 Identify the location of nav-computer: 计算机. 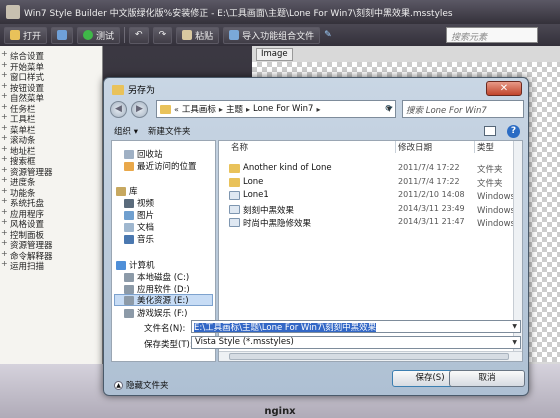
(135, 265).